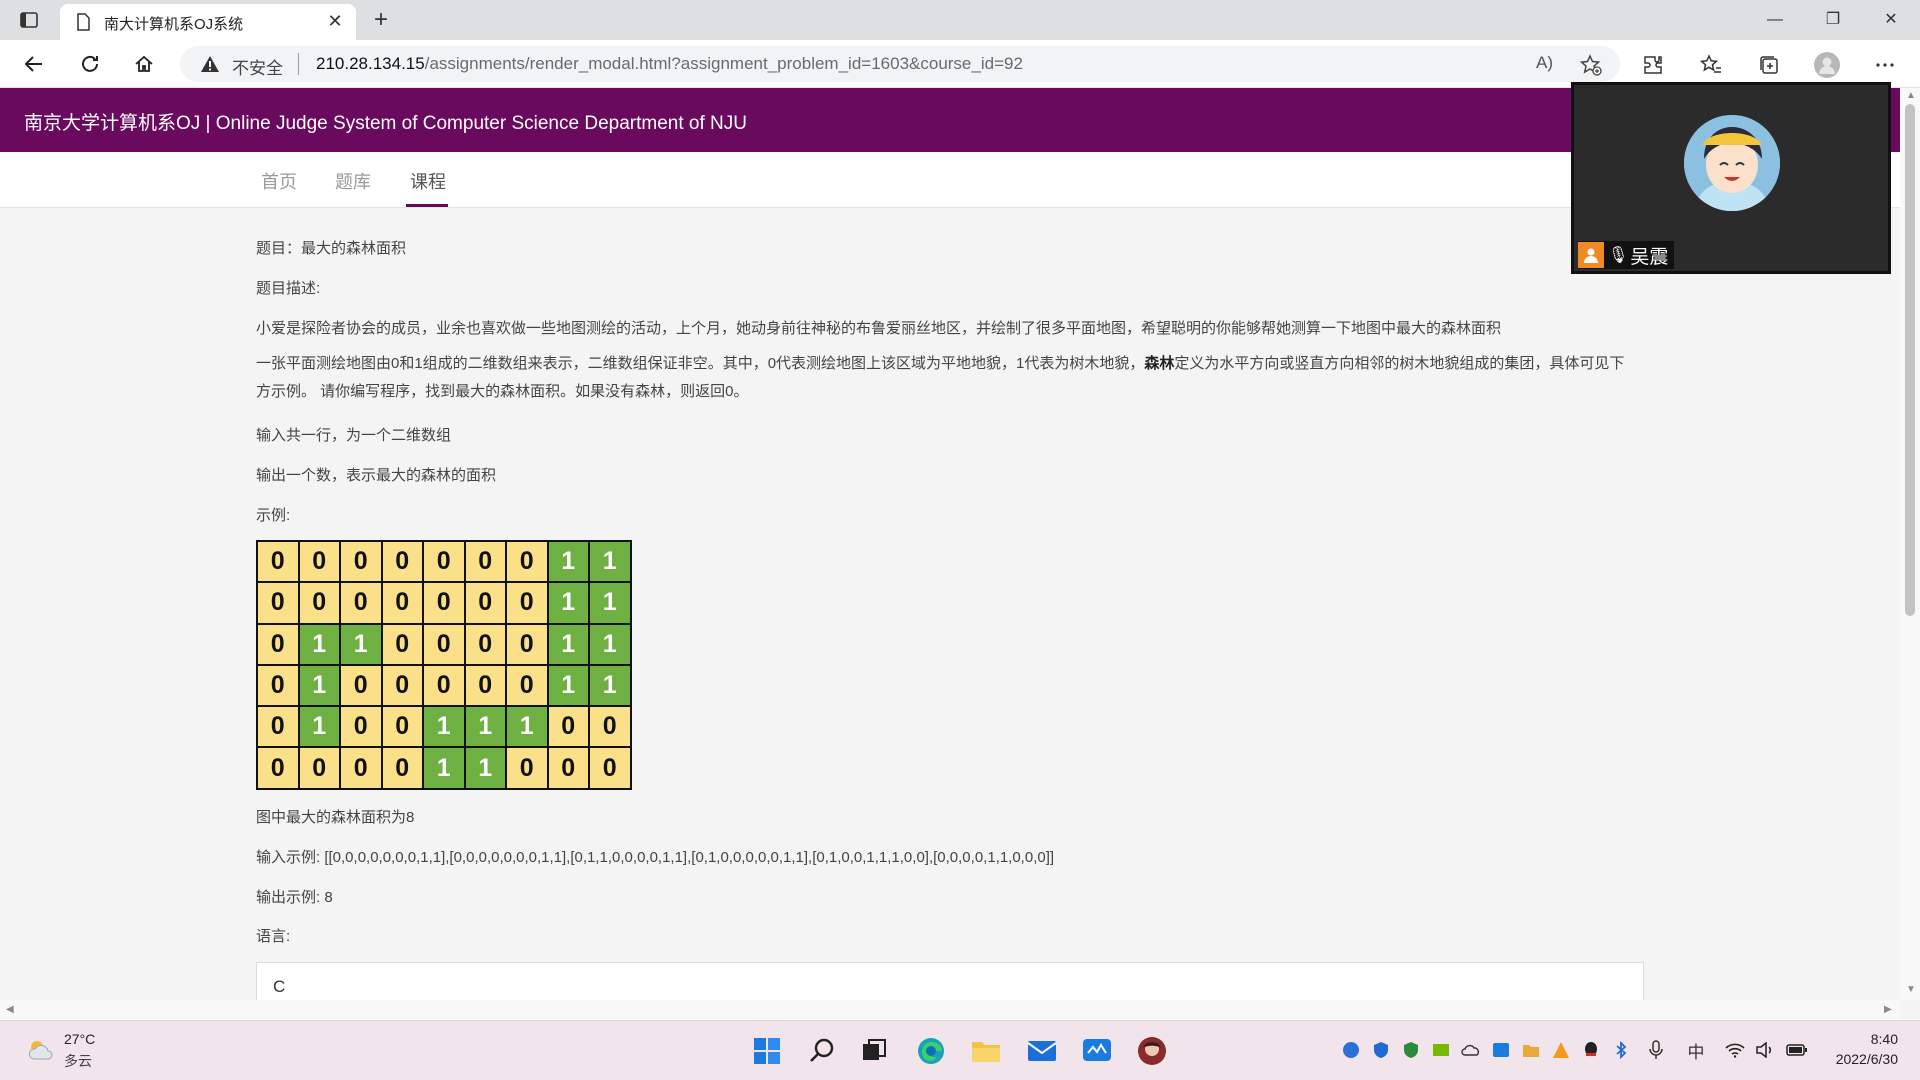 This screenshot has height=1080, width=1920. Describe the element at coordinates (1441, 1050) in the screenshot. I see `tray-nvidia-icon` at that location.